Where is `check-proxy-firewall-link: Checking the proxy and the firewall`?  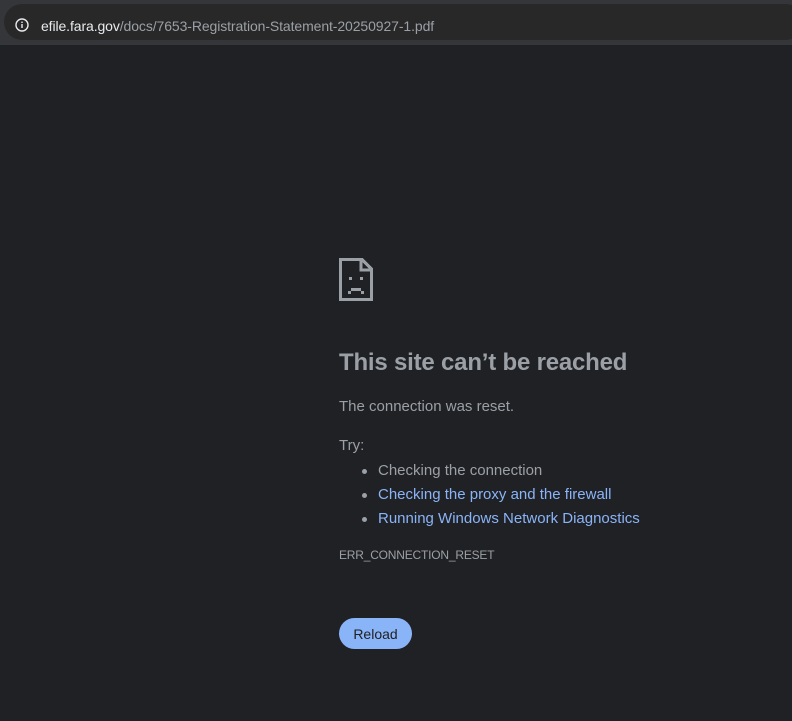
check-proxy-firewall-link: Checking the proxy and the firewall is located at coordinates (494, 494).